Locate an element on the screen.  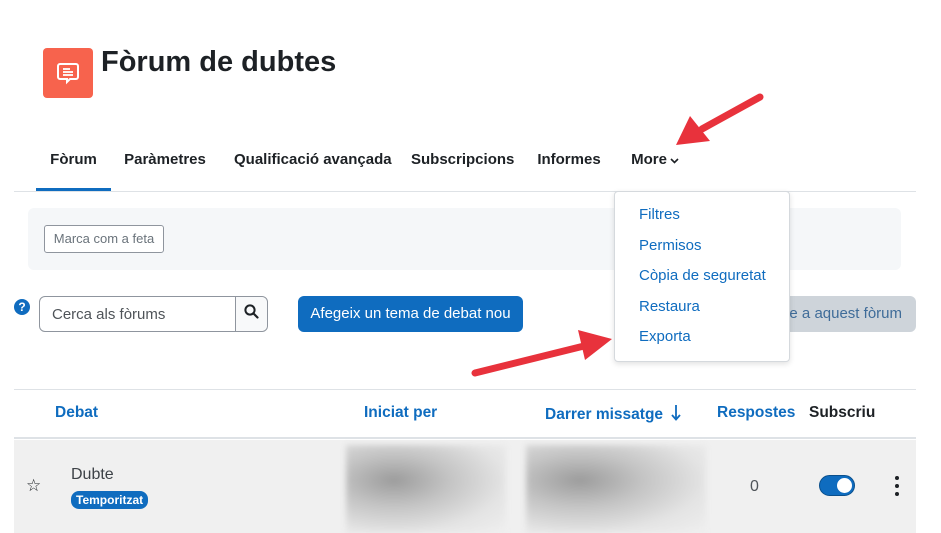
sort-descending-icon is located at coordinates (676, 415).